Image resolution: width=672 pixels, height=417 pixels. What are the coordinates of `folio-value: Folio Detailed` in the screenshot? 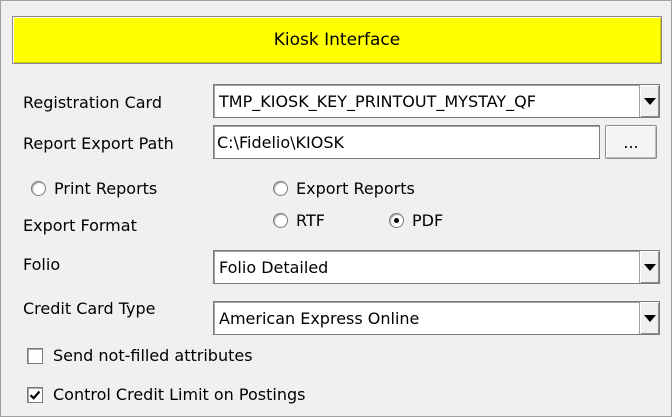 It's located at (274, 267).